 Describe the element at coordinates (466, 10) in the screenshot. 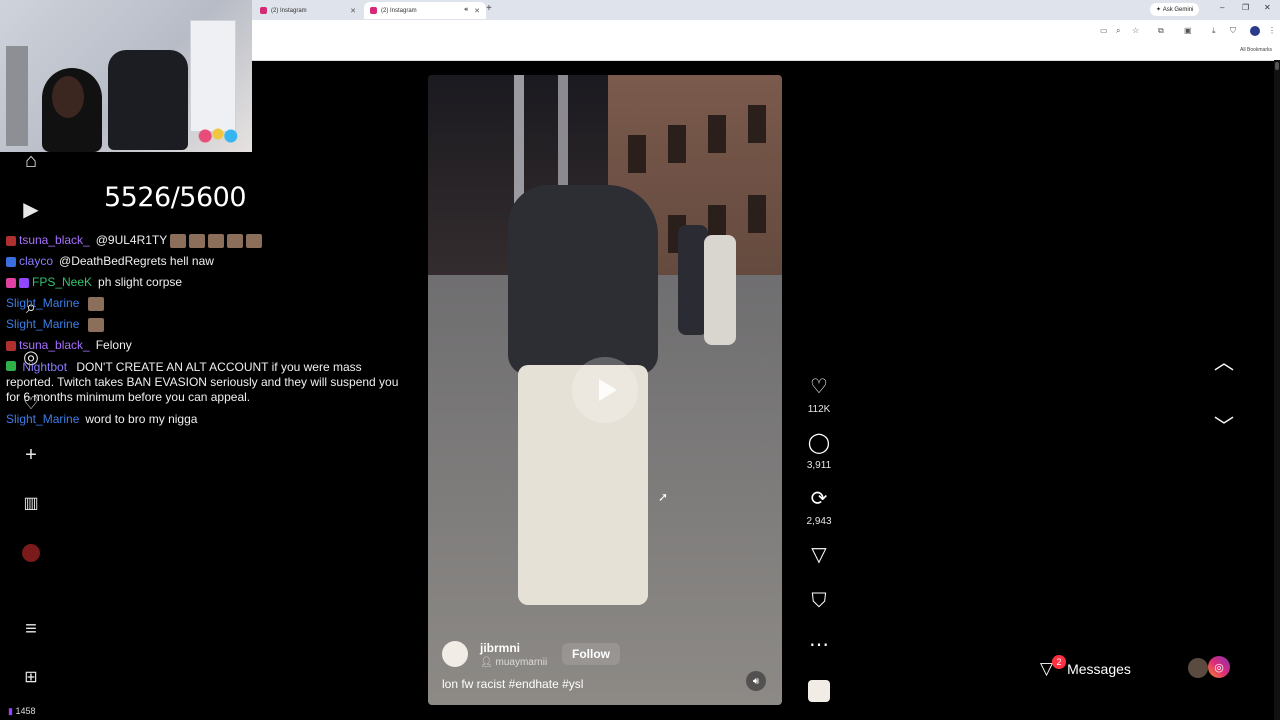

I see `audio-playing-icon: 🔊︎` at that location.